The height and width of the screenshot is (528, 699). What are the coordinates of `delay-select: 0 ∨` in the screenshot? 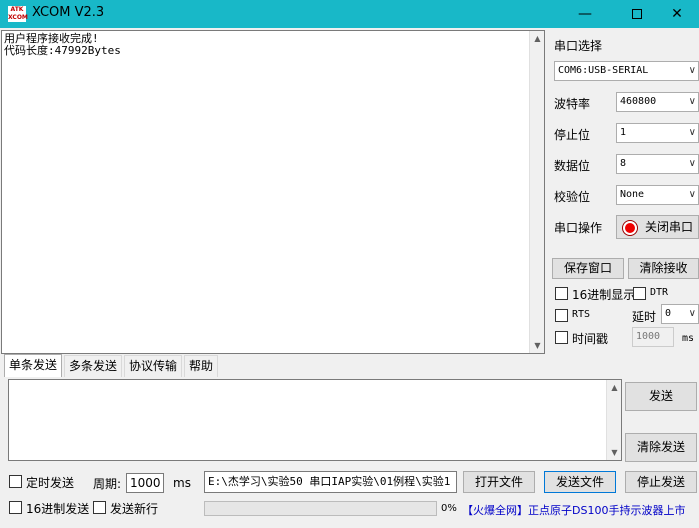 It's located at (680, 314).